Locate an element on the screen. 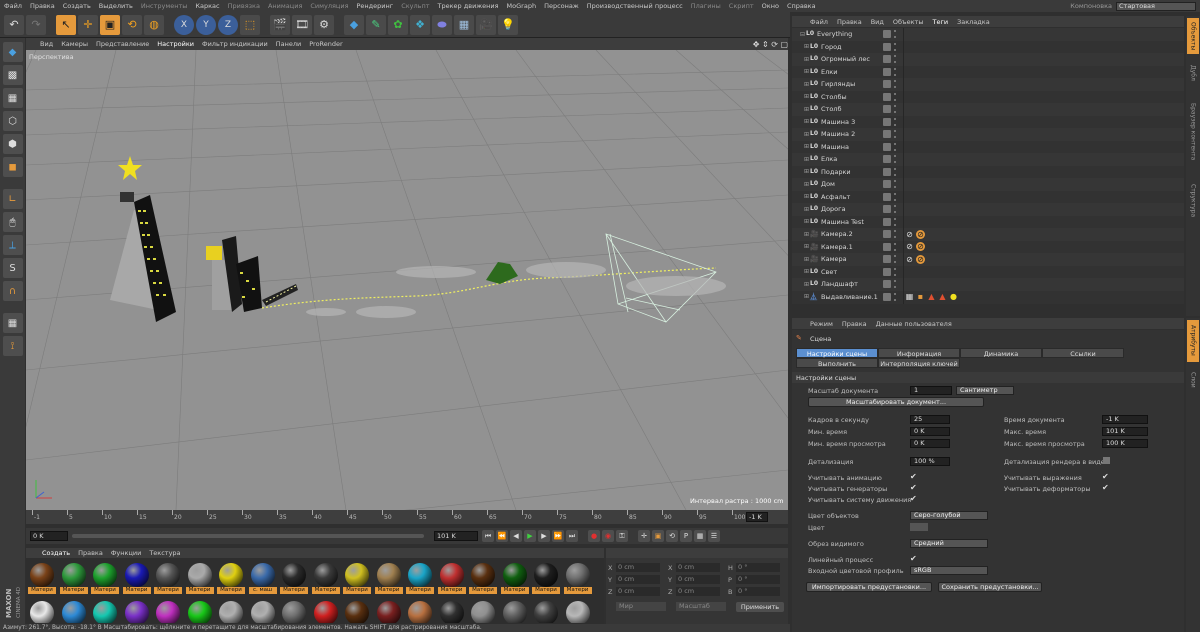 This screenshot has width=1200, height=632. tweak-mode-icon: 🖱 is located at coordinates (12, 222).